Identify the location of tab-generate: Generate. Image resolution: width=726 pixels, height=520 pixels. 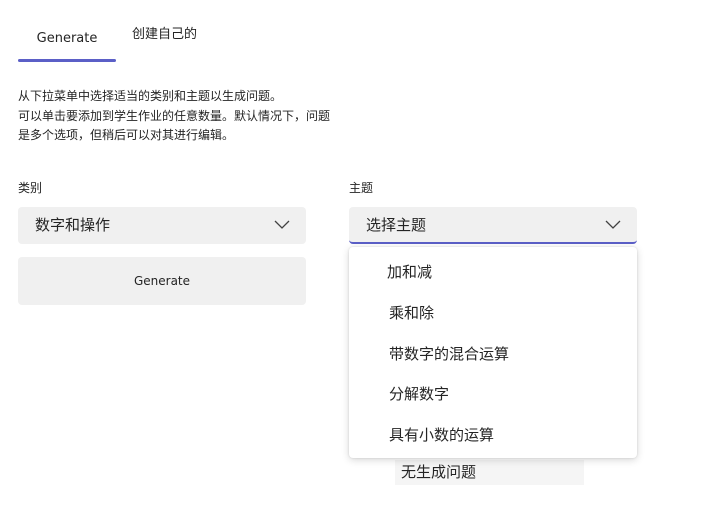
(67, 42).